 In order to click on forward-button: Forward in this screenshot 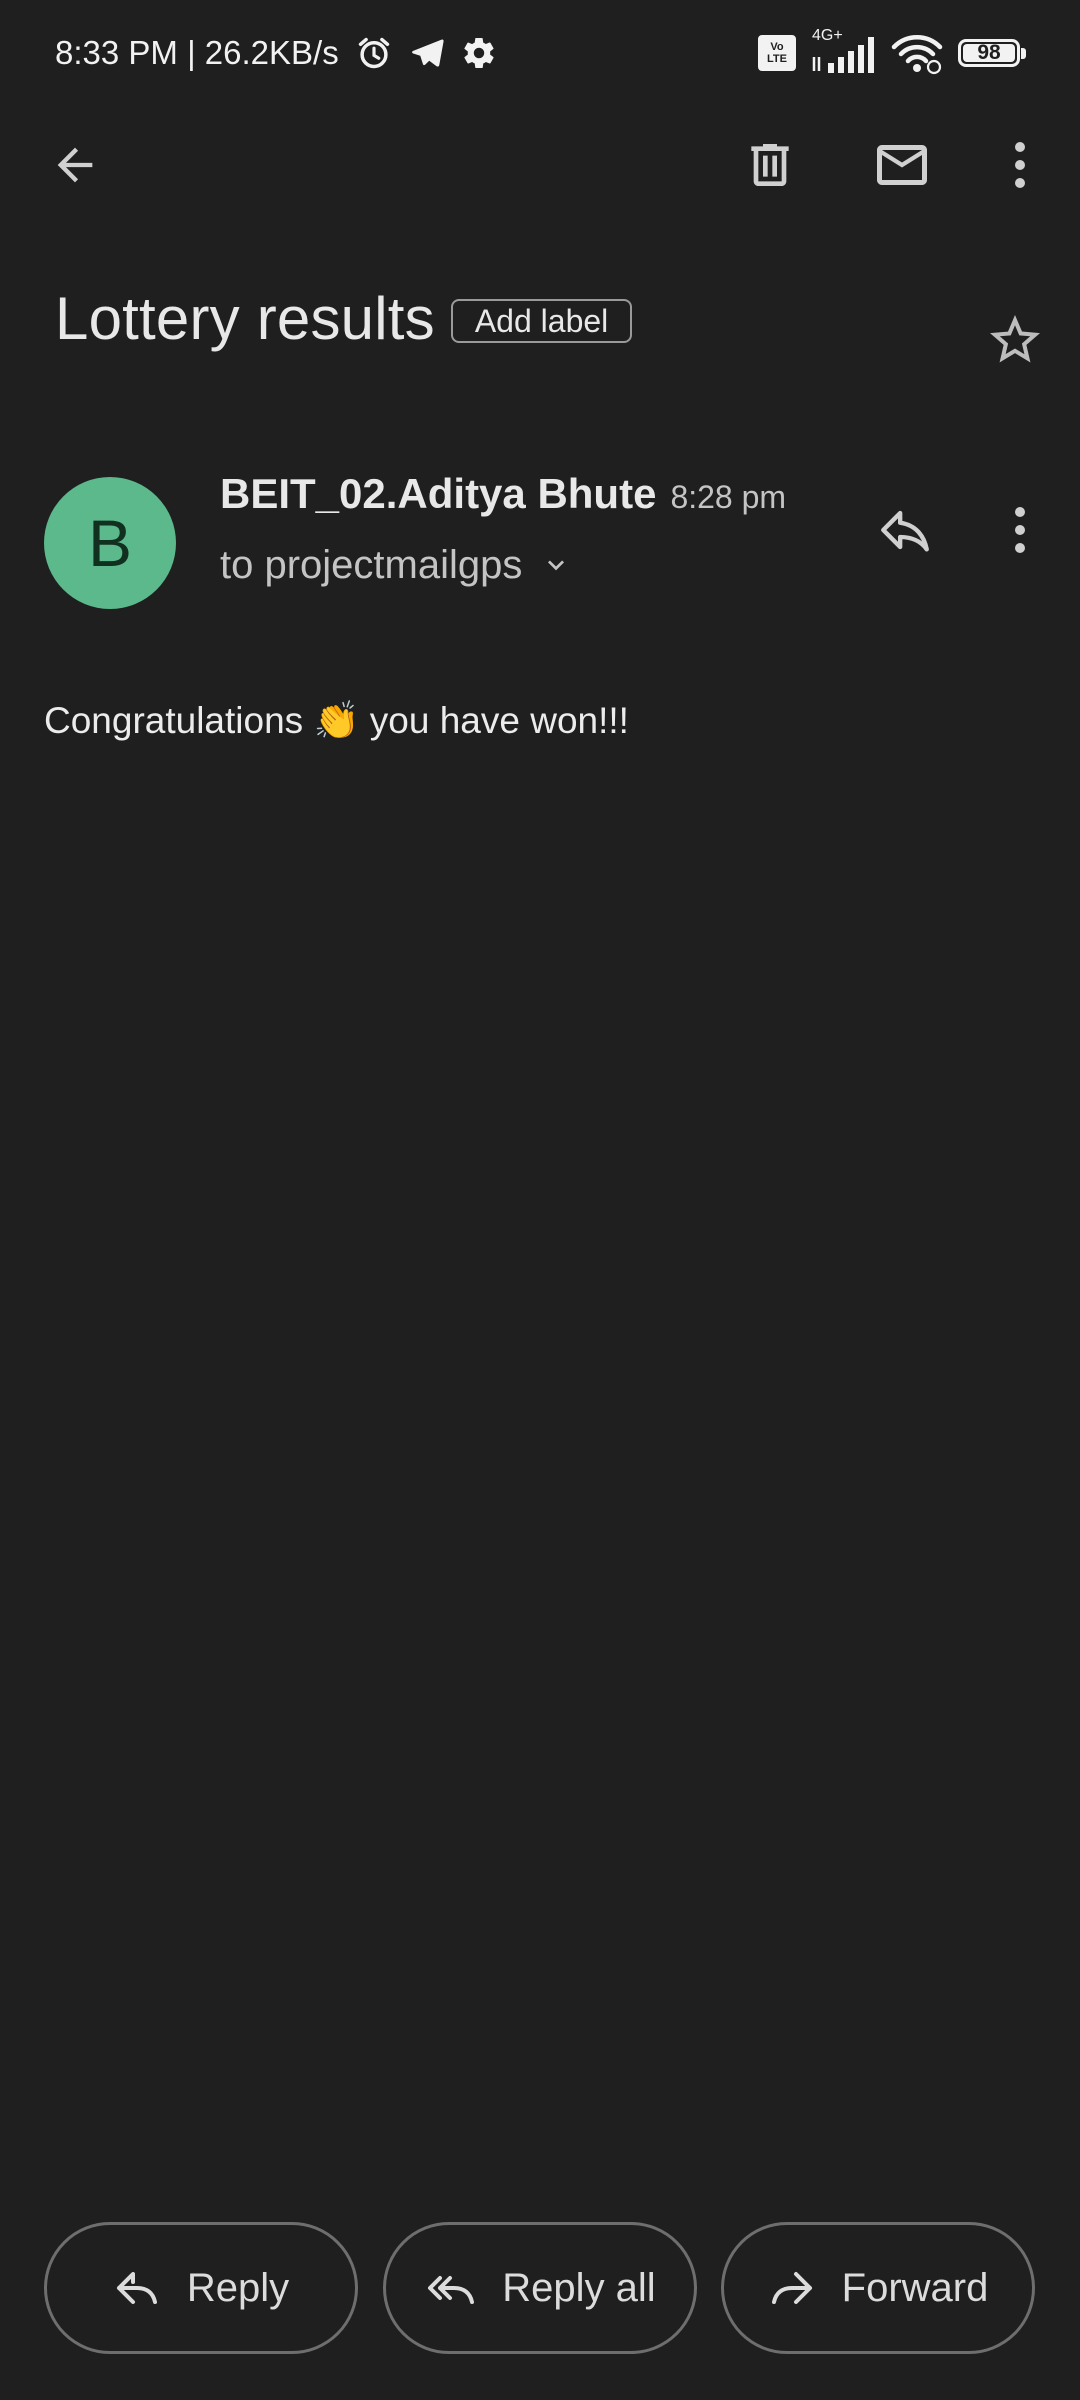, I will do `click(878, 2288)`.